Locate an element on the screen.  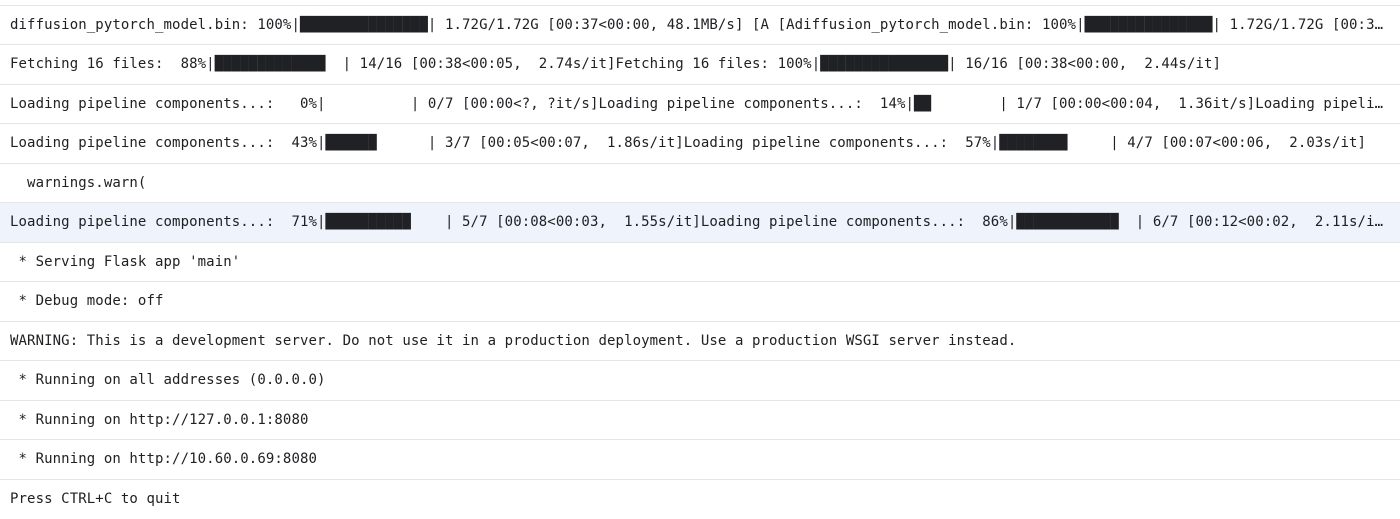
log-line: * Debug mode: off is located at coordinates (700, 302).